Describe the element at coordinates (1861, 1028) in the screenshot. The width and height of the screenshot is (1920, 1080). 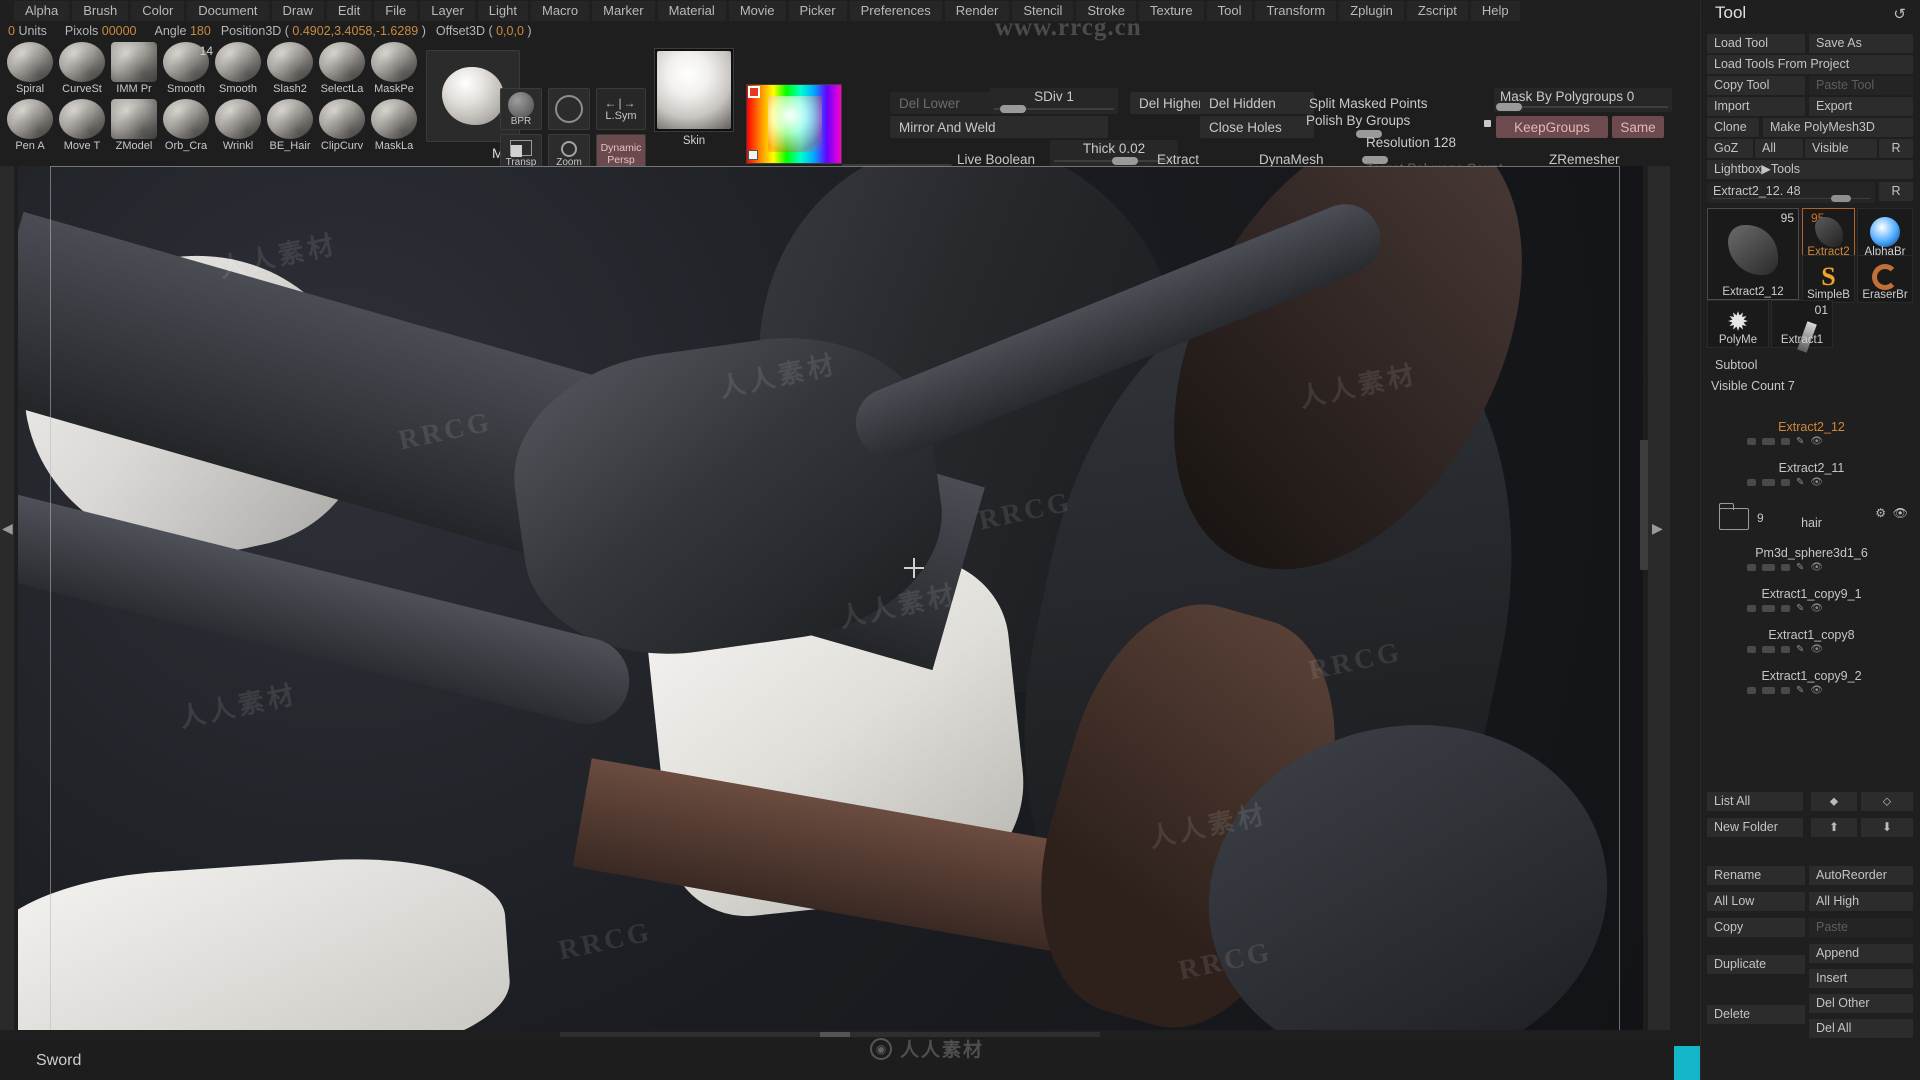
I see `del-all-button: Del All` at that location.